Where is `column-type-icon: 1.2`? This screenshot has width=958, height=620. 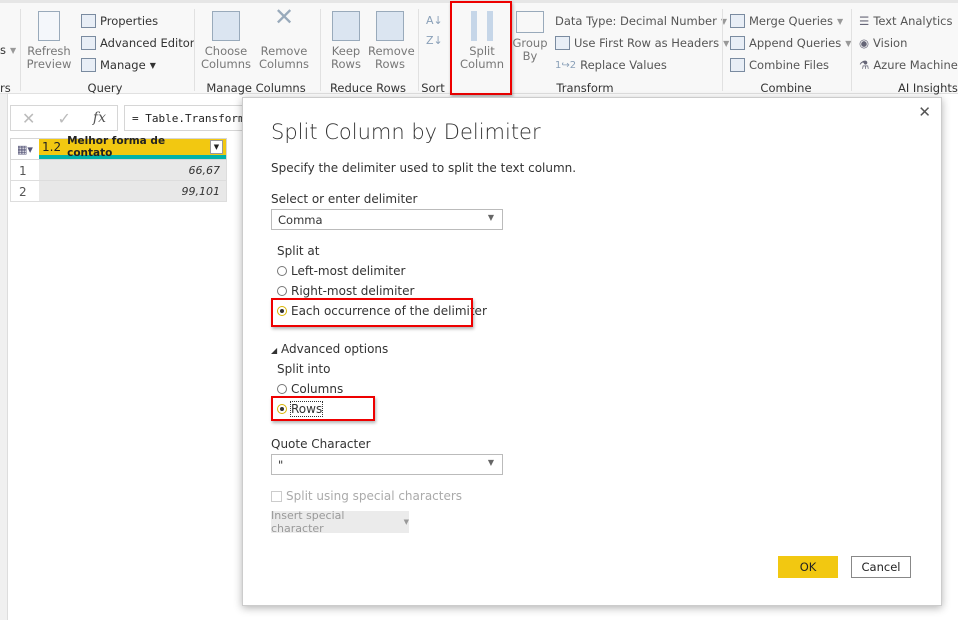
column-type-icon: 1.2 is located at coordinates (51, 147).